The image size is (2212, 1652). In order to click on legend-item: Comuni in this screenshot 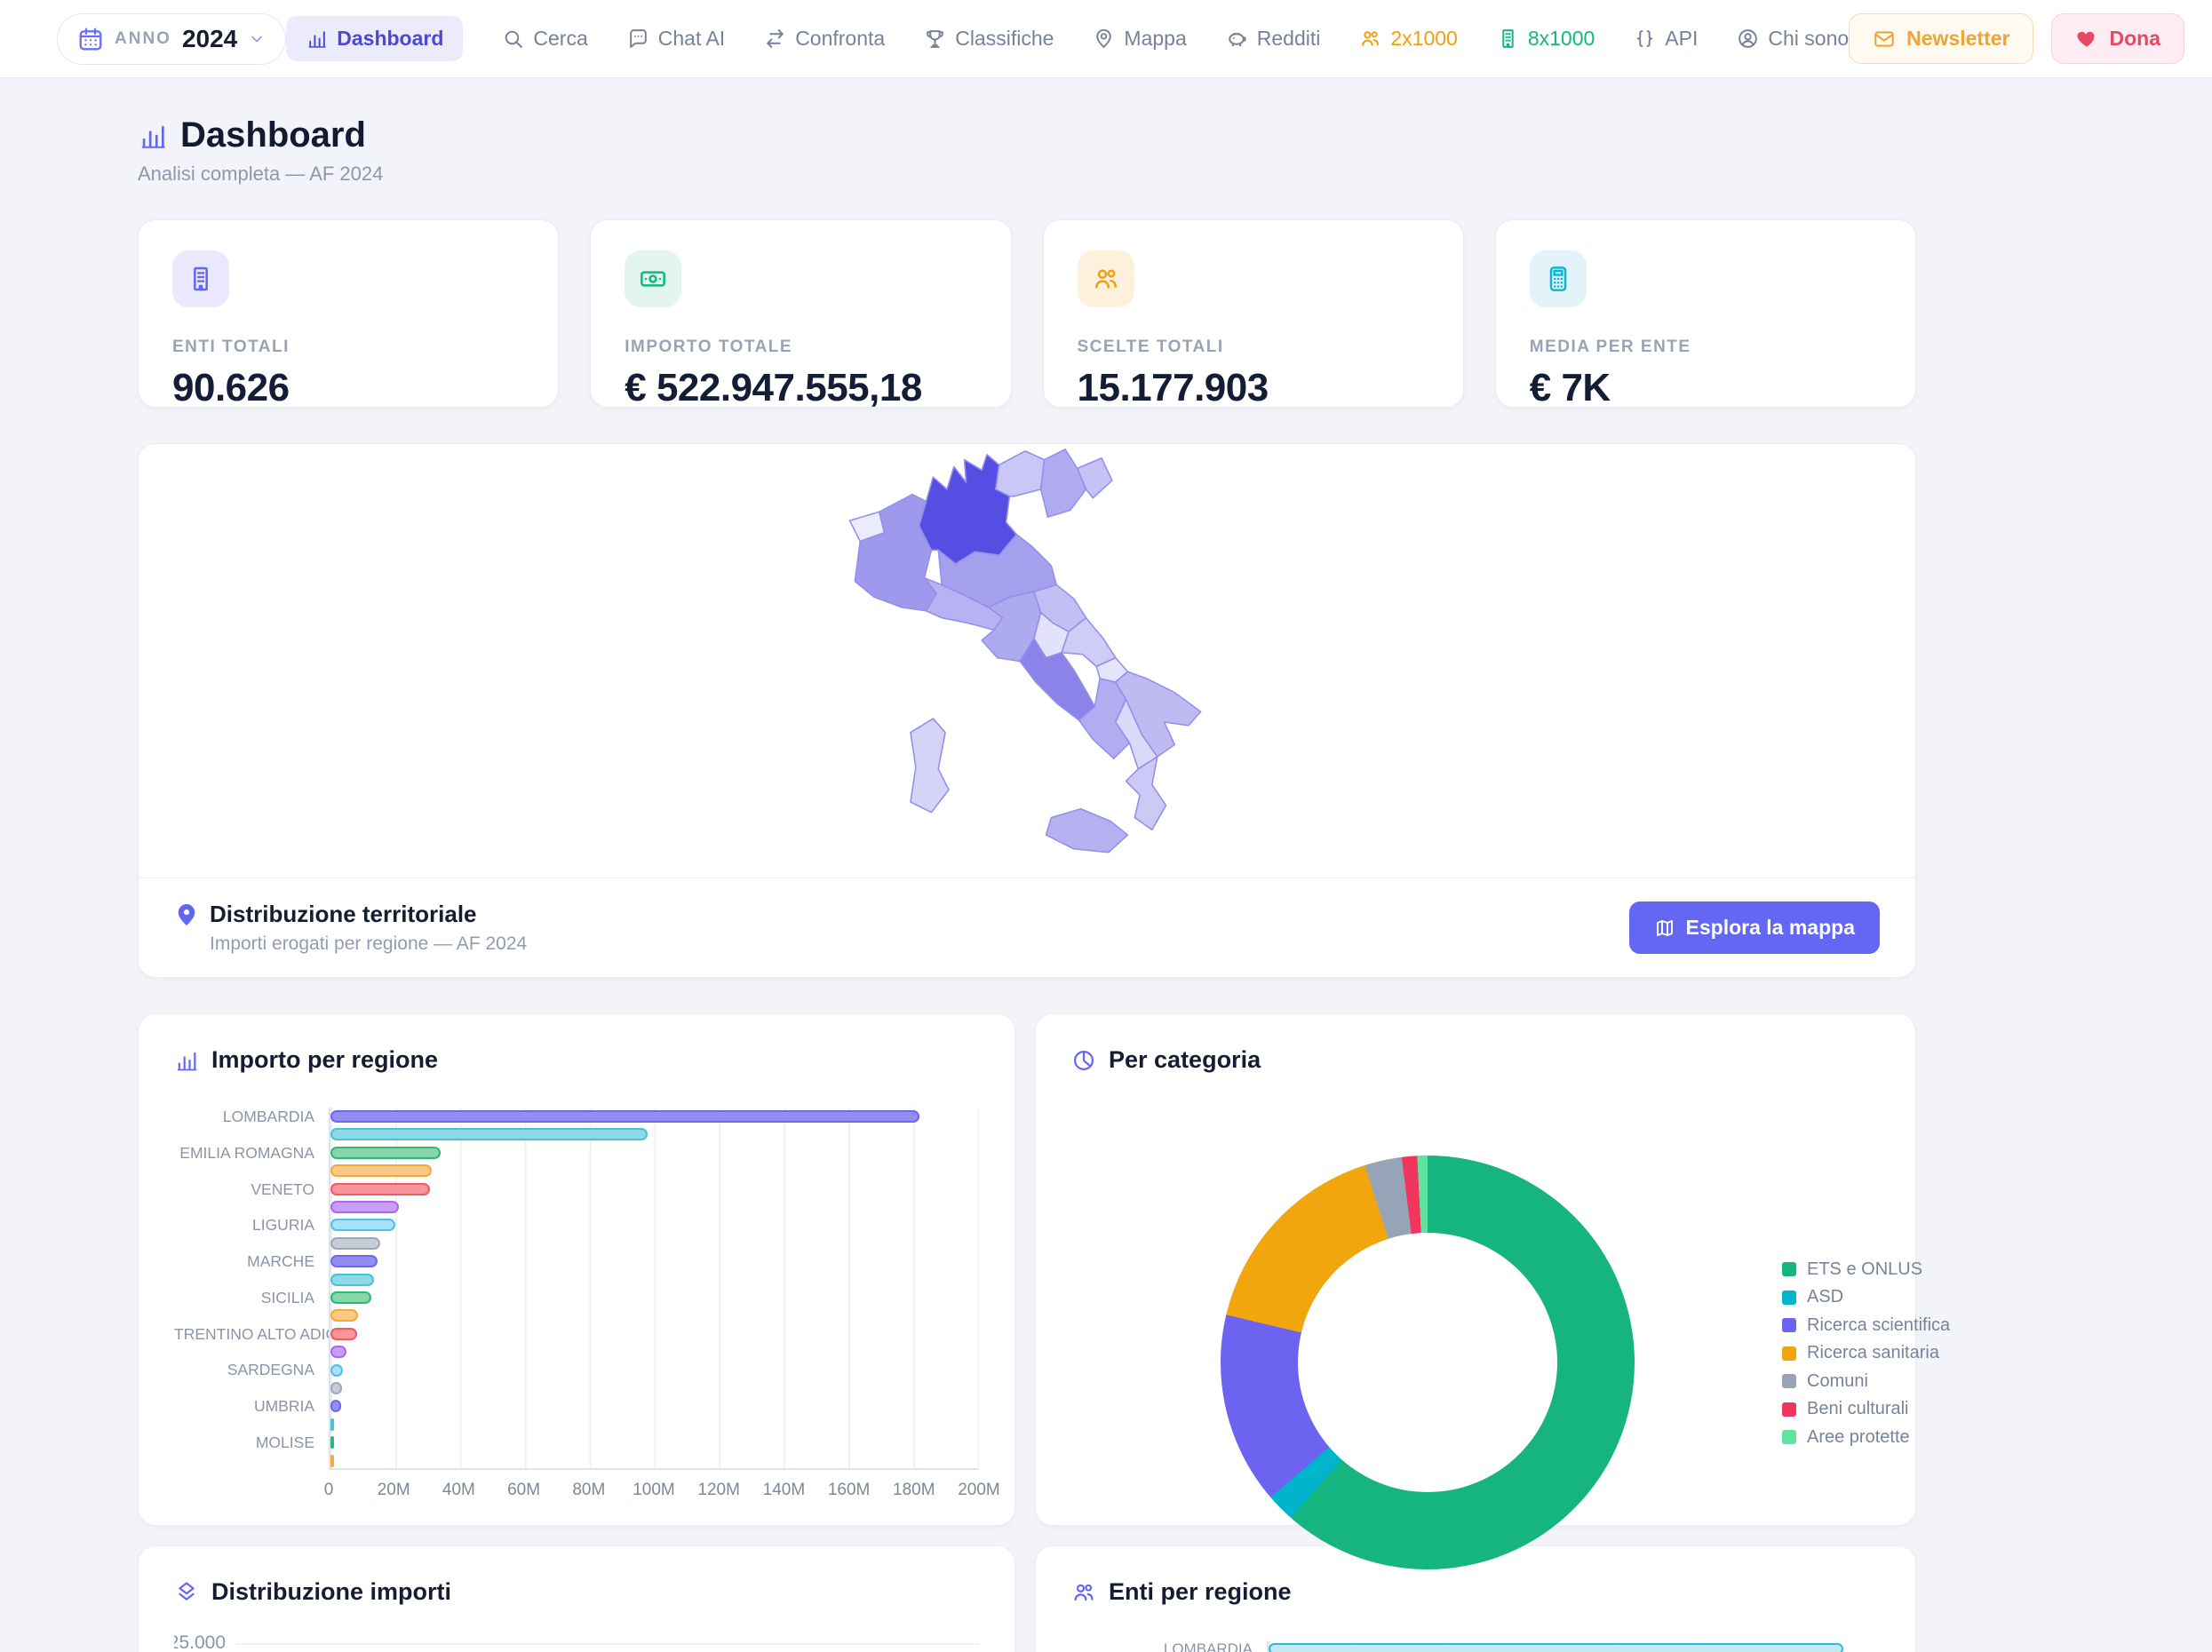, I will do `click(1866, 1381)`.